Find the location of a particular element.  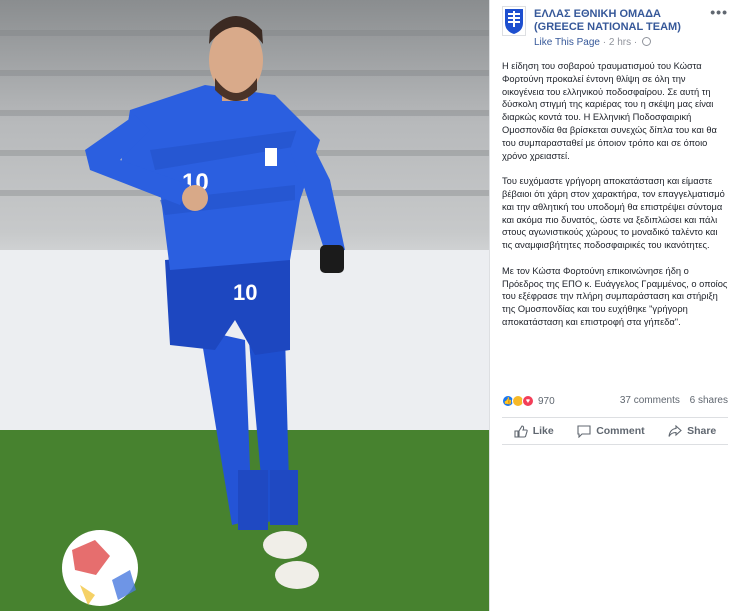

comment-button: Comment is located at coordinates (611, 431).